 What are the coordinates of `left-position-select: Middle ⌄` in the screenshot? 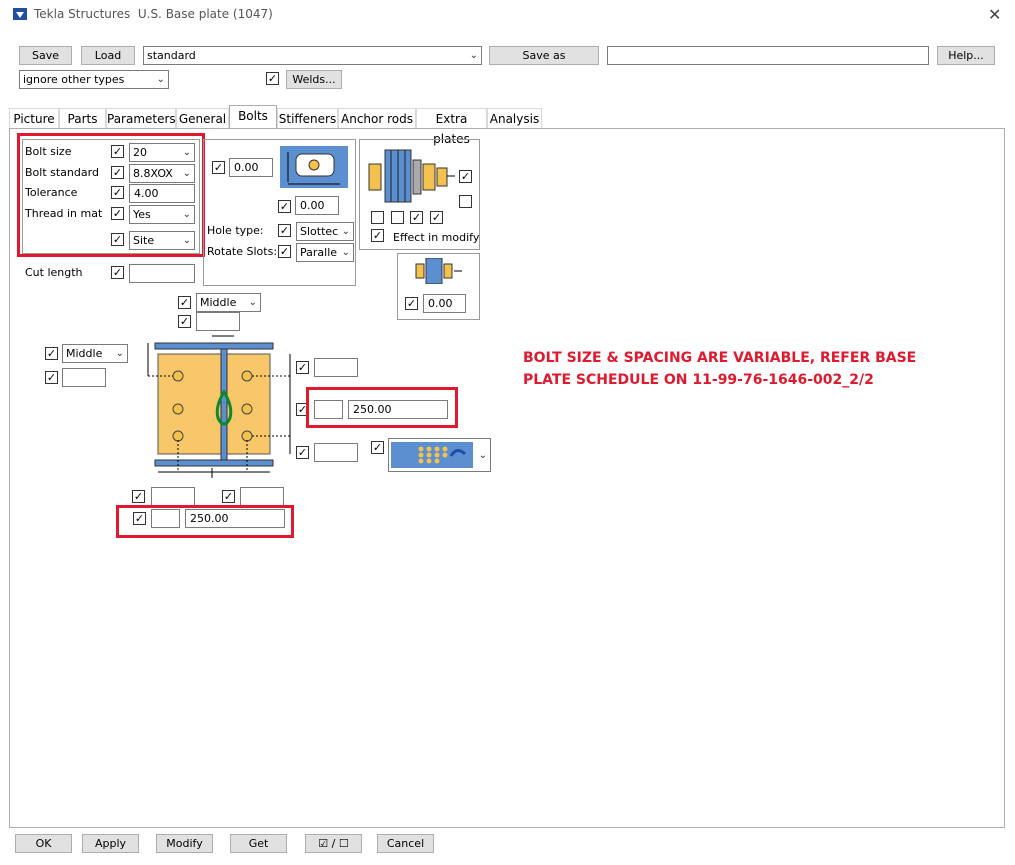 It's located at (95, 353).